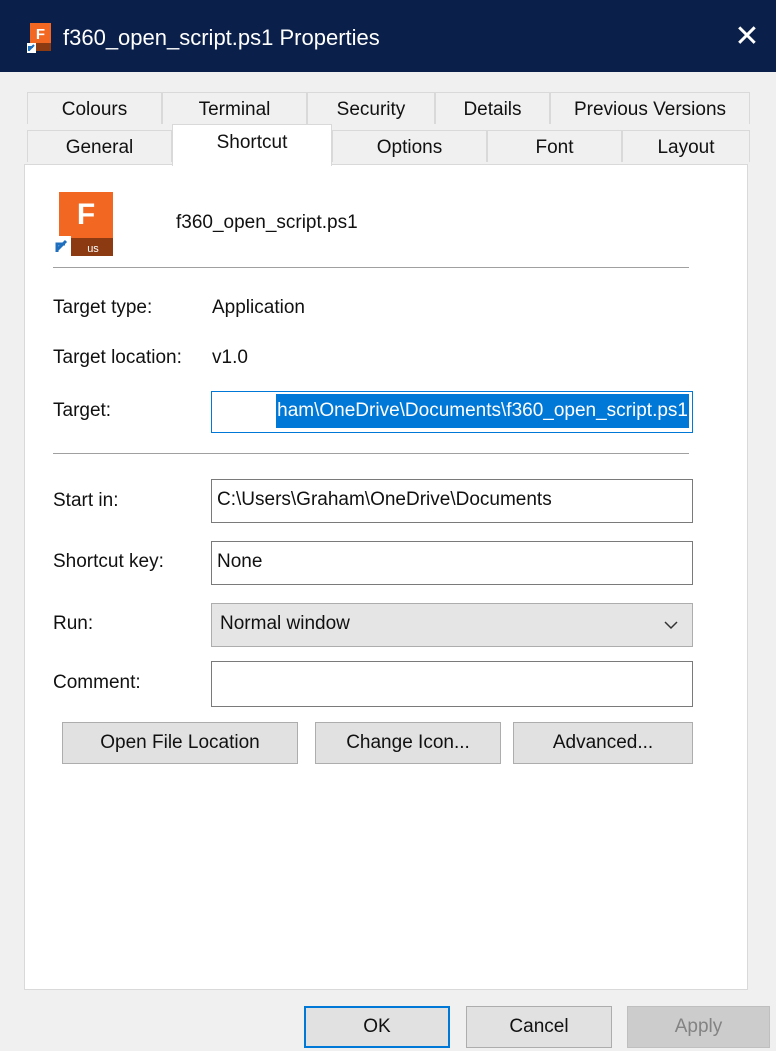 Image resolution: width=776 pixels, height=1051 pixels. Describe the element at coordinates (452, 684) in the screenshot. I see `comment-input` at that location.